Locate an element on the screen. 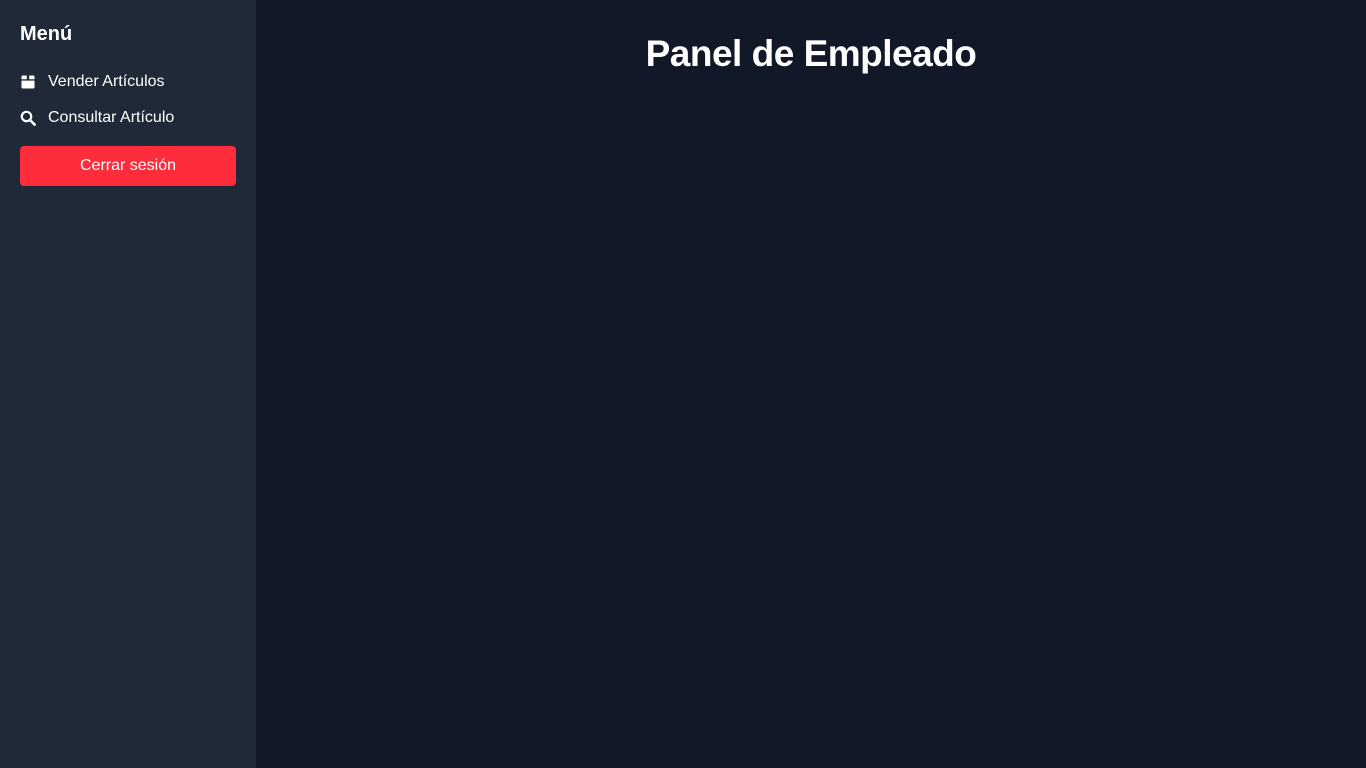  sidebar-item-vender-articulos: Vender Artículos is located at coordinates (128, 82).